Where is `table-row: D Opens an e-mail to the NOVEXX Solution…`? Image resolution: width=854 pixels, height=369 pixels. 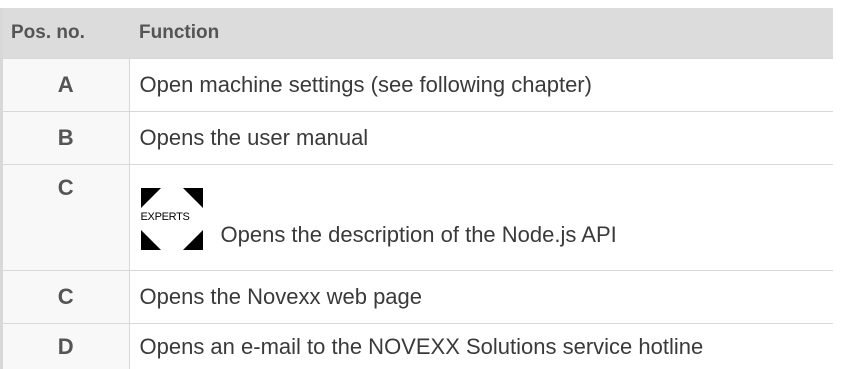 table-row: D Opens an e-mail to the NOVEXX Solution… is located at coordinates (418, 346).